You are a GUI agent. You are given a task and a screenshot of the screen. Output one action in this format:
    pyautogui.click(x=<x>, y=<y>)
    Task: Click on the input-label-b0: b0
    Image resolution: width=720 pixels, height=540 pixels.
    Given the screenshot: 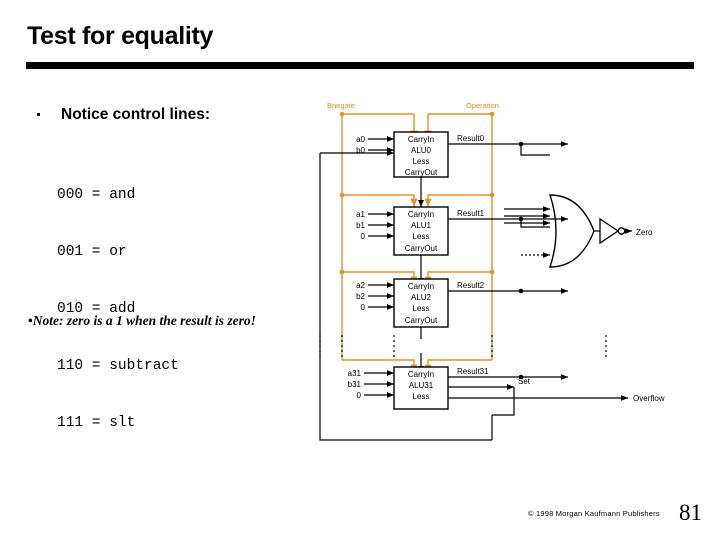 What is the action you would take?
    pyautogui.click(x=360, y=150)
    